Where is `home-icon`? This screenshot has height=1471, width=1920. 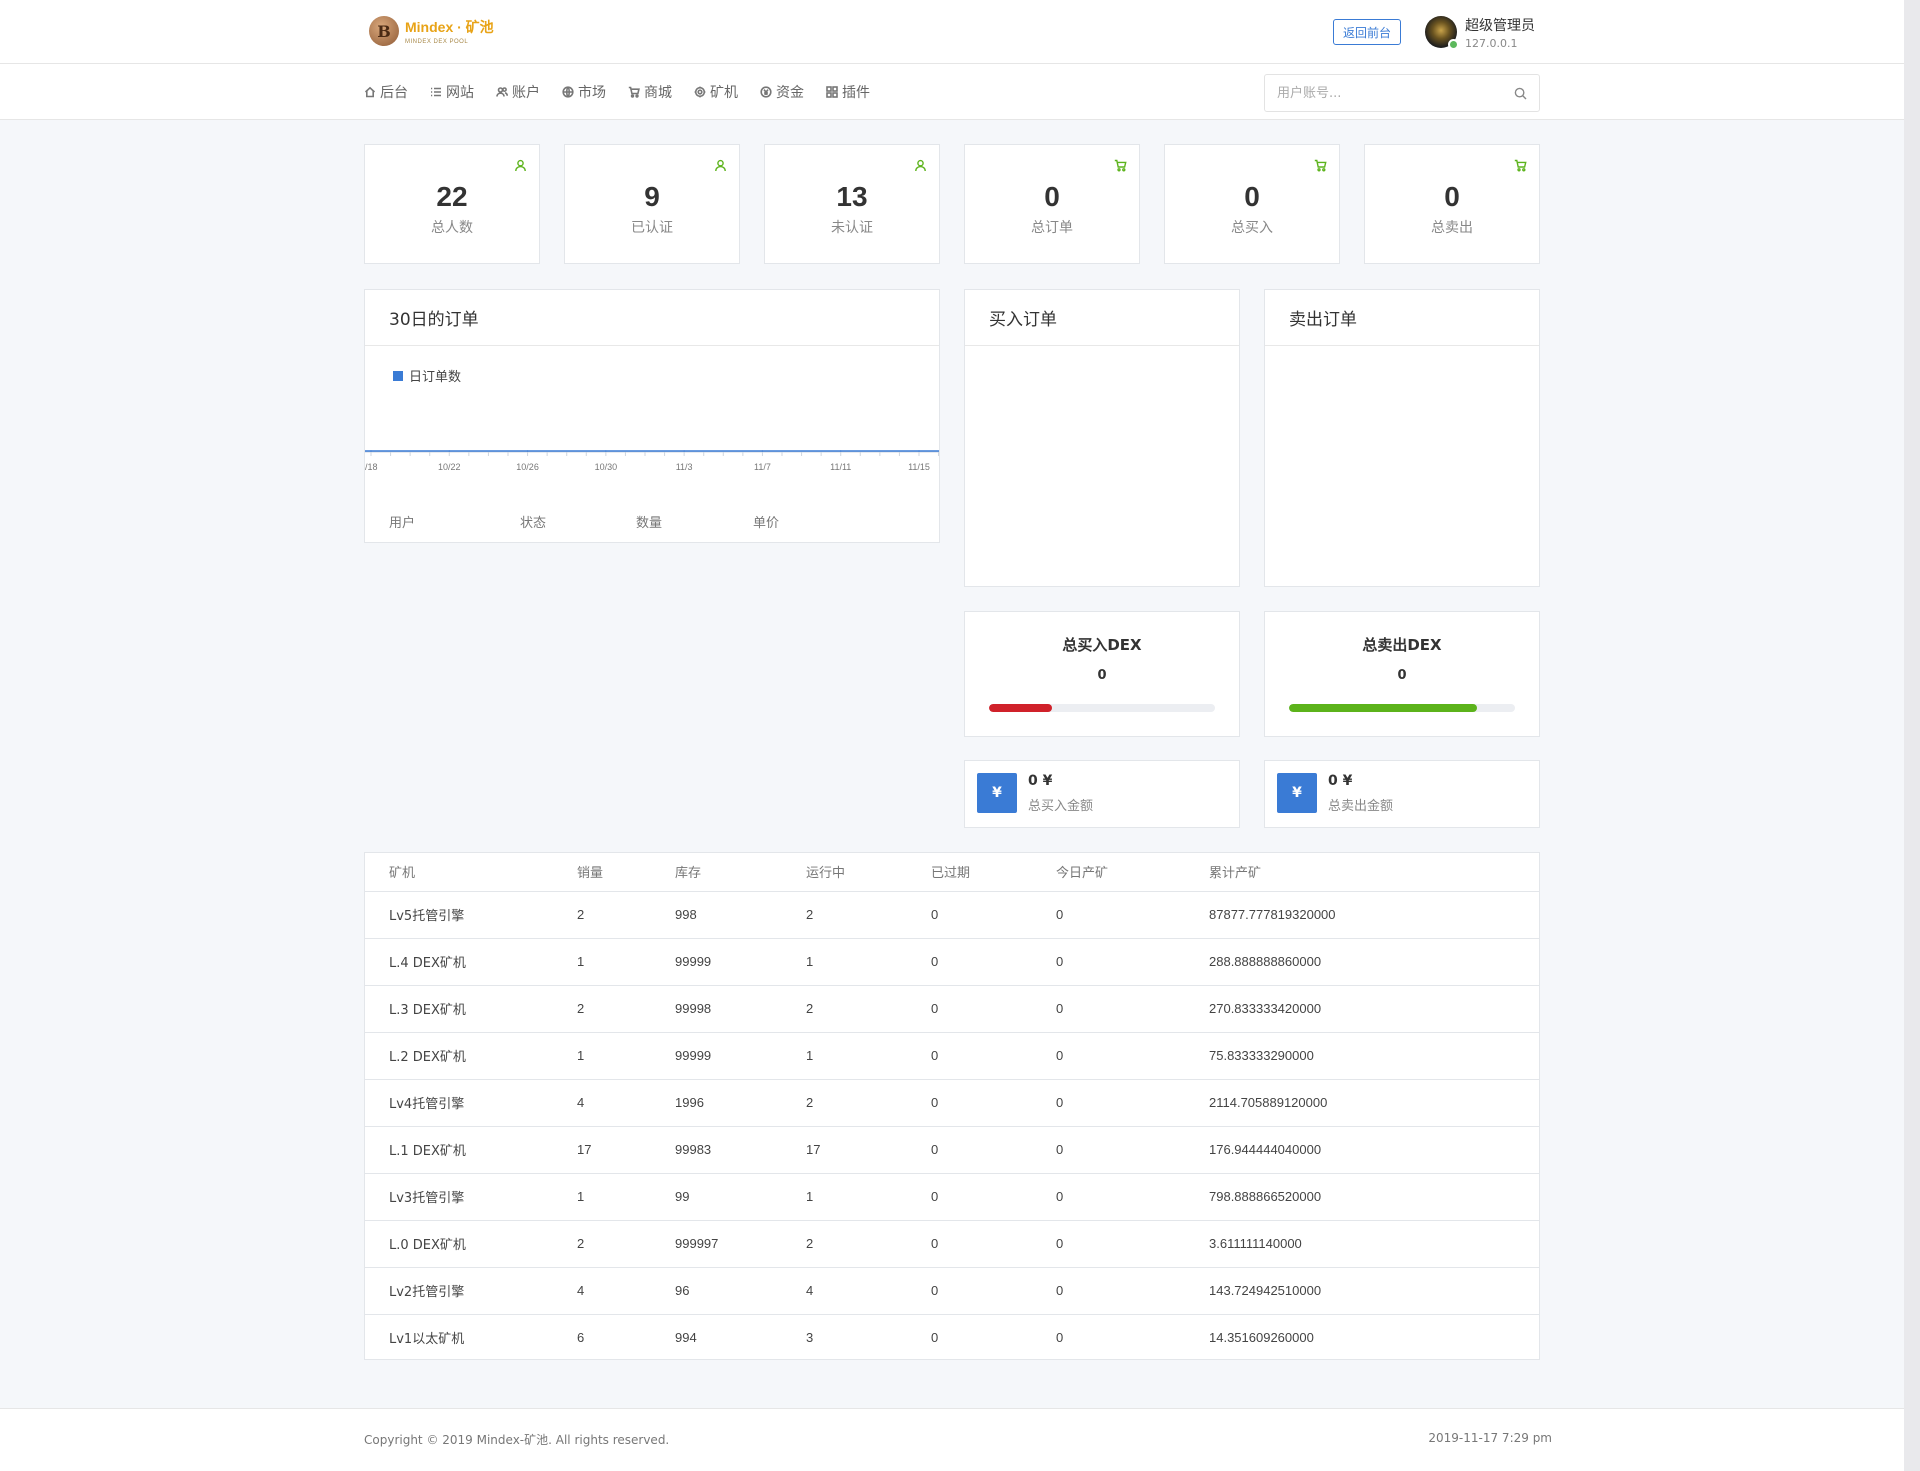 home-icon is located at coordinates (370, 92).